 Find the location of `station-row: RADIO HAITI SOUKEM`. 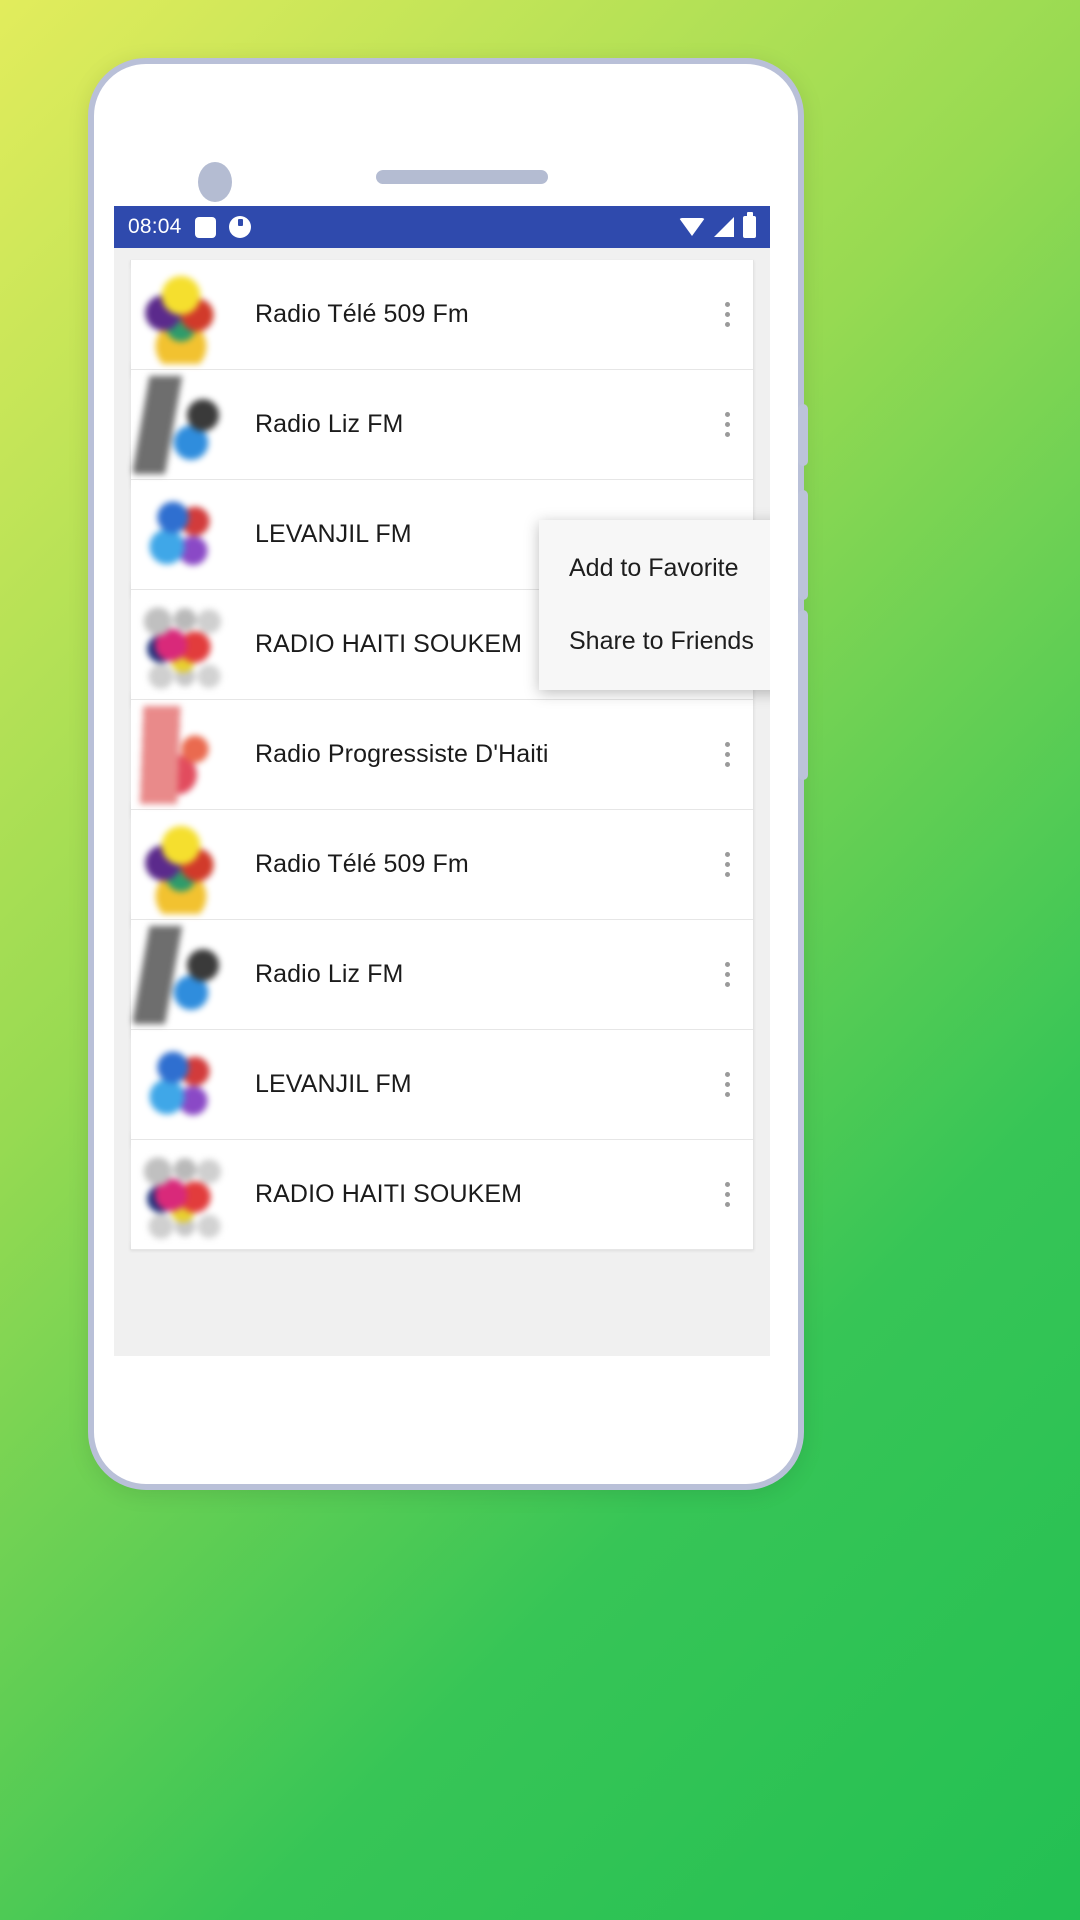

station-row: RADIO HAITI SOUKEM is located at coordinates (442, 1195).